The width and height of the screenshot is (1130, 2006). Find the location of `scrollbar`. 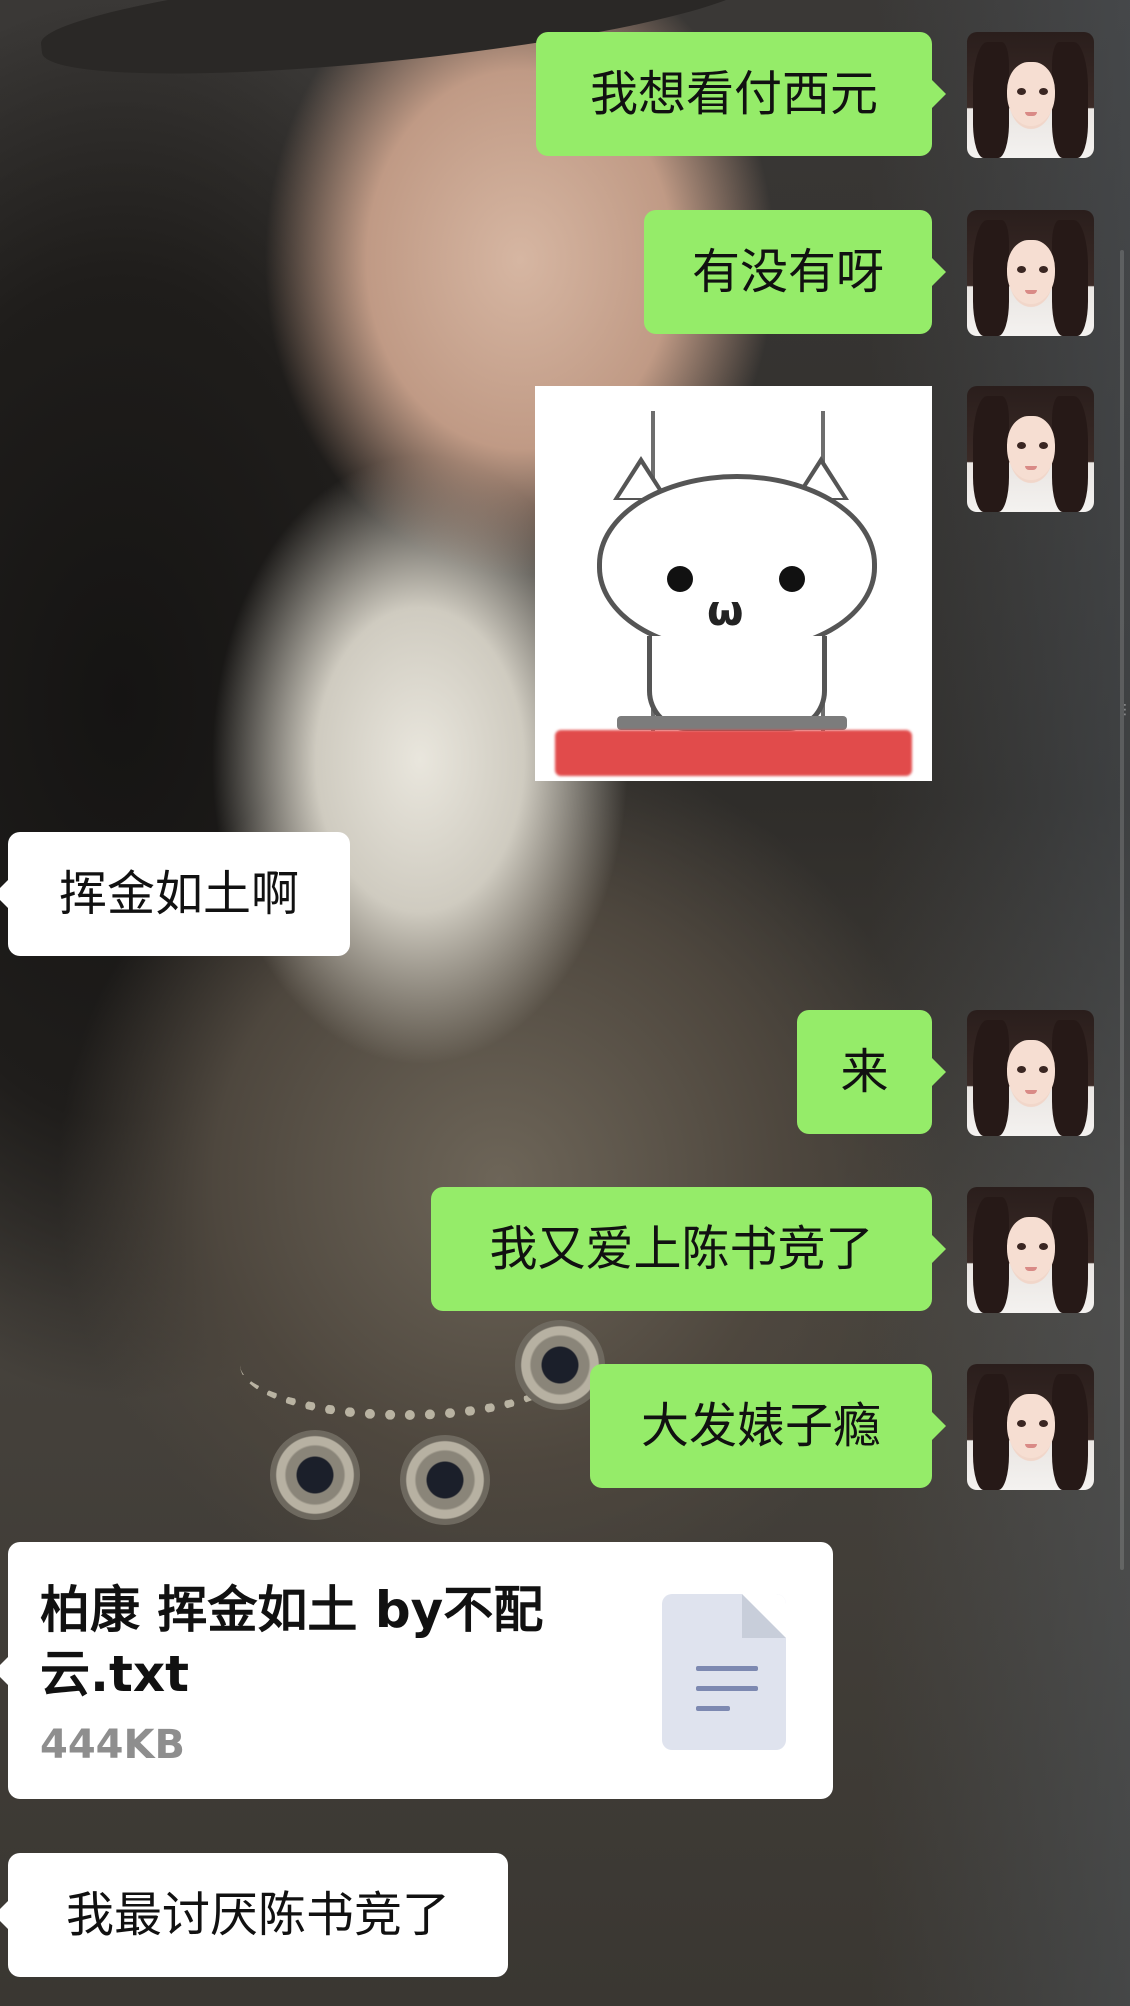

scrollbar is located at coordinates (1122, 910).